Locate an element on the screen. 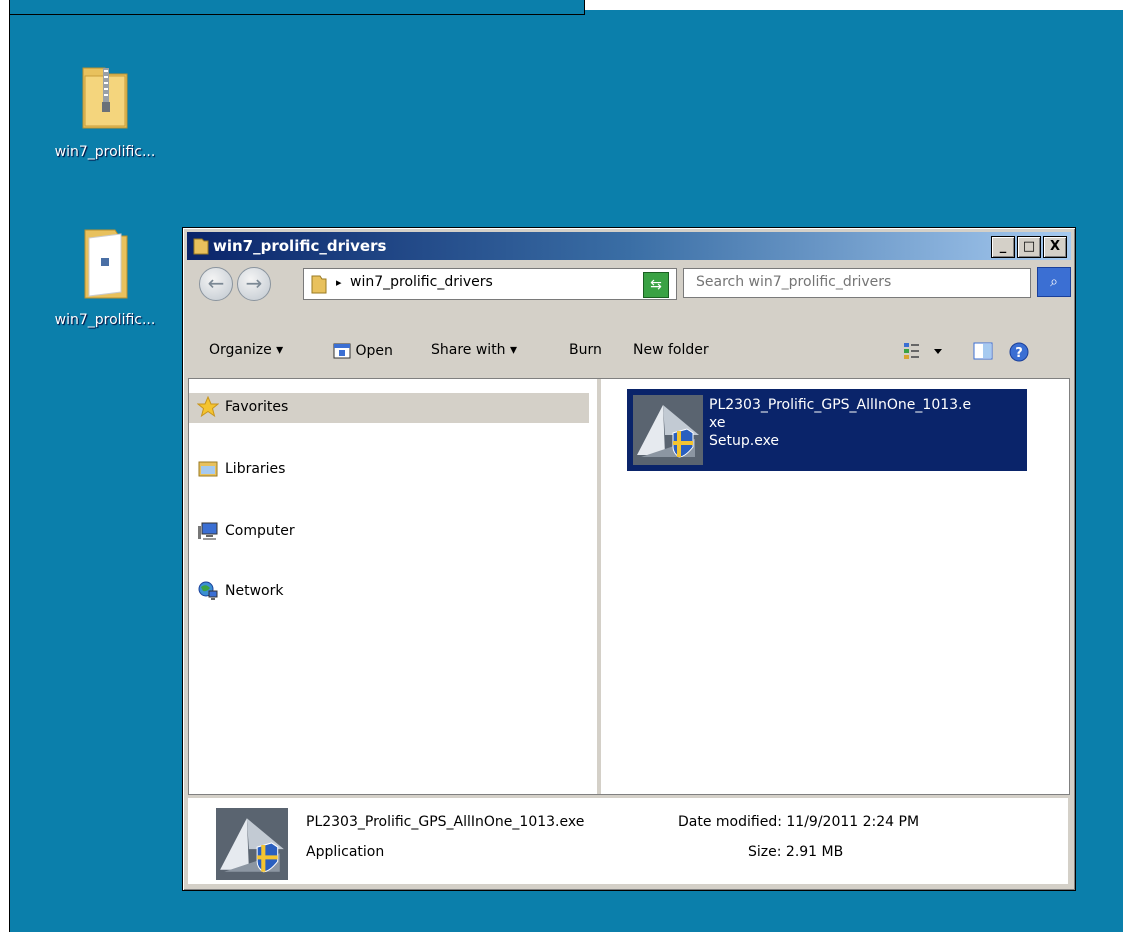  preview-pane-button is located at coordinates (983, 353).